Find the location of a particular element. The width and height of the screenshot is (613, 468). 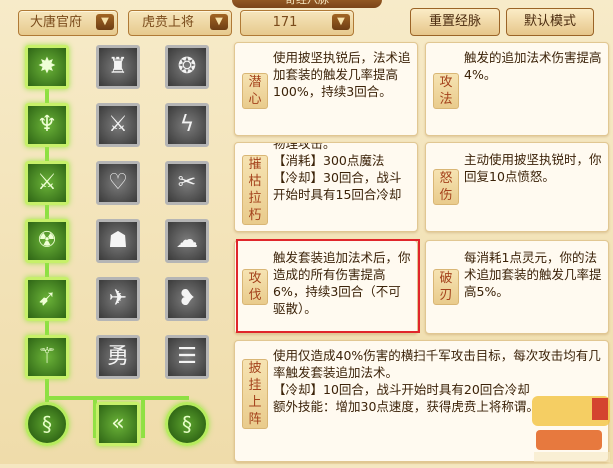

broken-heart-drops-icon: ♡ is located at coordinates (118, 183).